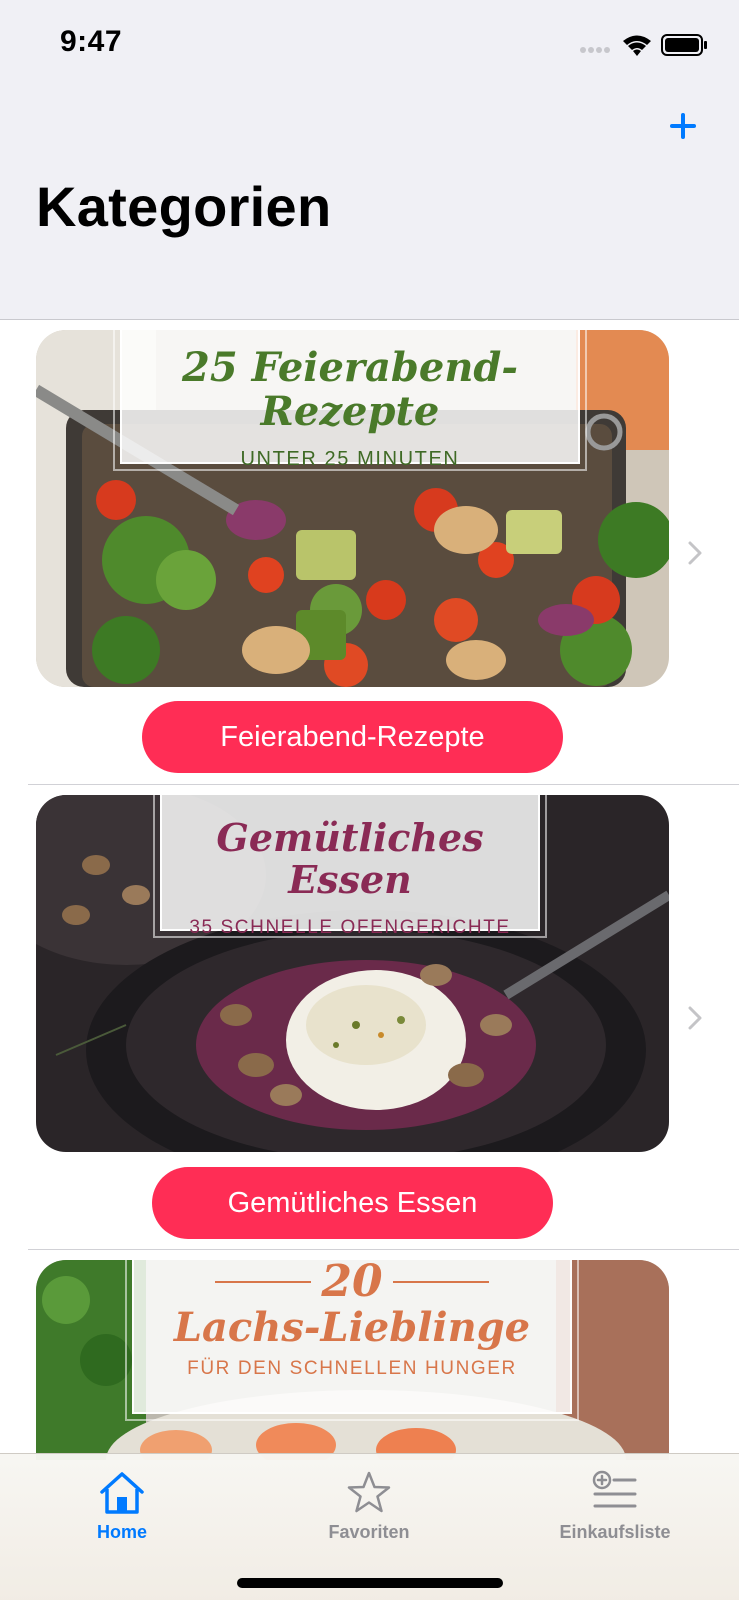 The height and width of the screenshot is (1600, 739). Describe the element at coordinates (350, 927) in the screenshot. I see `overlay-subtitle: 35 SCHNELLE OFENGERICHTE` at that location.